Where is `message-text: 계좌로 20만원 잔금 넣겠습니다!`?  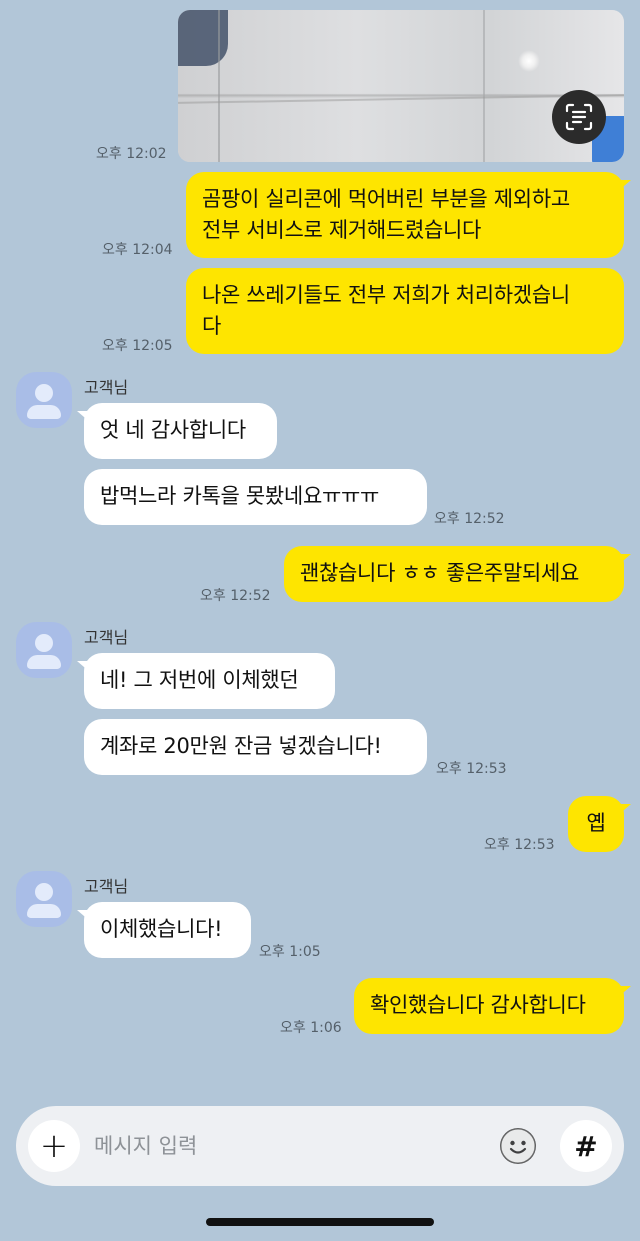 message-text: 계좌로 20만원 잔금 넣겠습니다! is located at coordinates (241, 746).